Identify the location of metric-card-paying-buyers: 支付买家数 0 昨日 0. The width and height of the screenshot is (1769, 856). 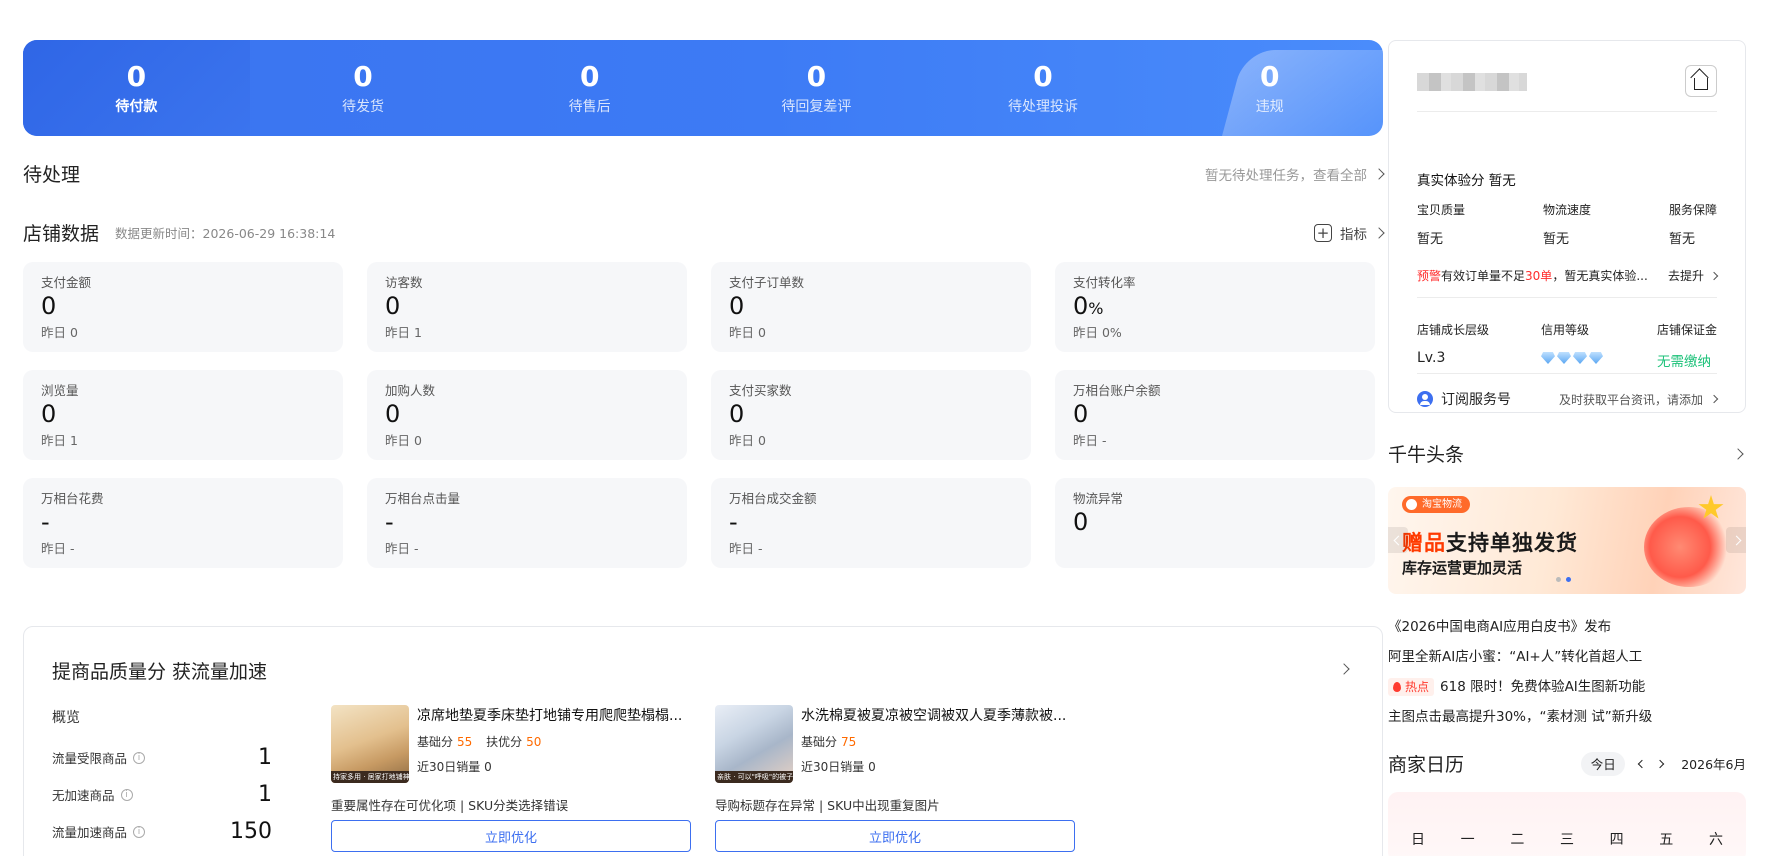
(871, 415).